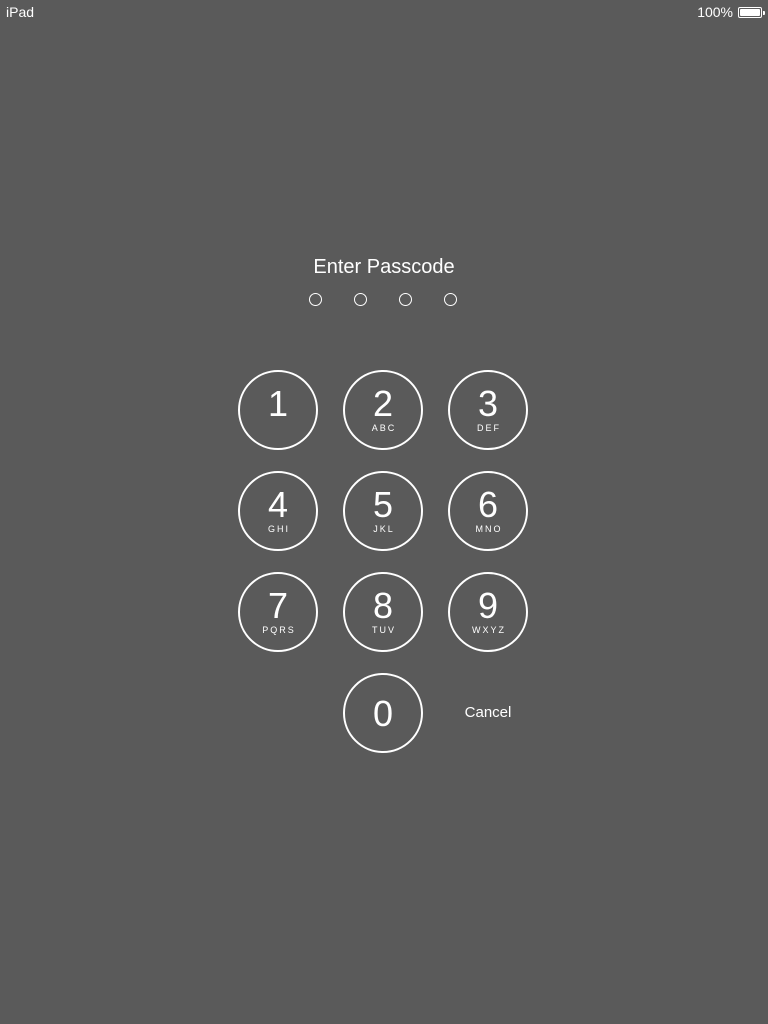 Image resolution: width=768 pixels, height=1024 pixels. I want to click on key-letters: WXYZ, so click(489, 630).